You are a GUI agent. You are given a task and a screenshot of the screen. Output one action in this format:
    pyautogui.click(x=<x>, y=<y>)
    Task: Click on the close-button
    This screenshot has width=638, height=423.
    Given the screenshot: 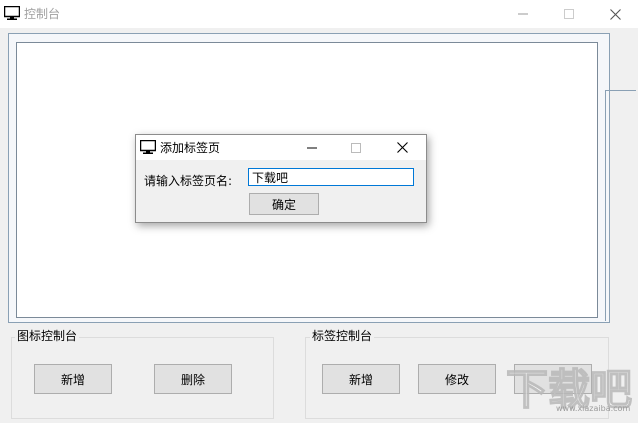 What is the action you would take?
    pyautogui.click(x=615, y=14)
    